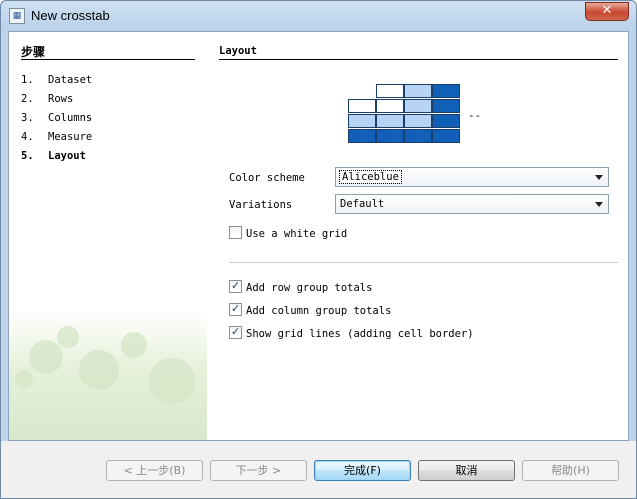 The height and width of the screenshot is (499, 637). I want to click on step-number: 3., so click(27, 118).